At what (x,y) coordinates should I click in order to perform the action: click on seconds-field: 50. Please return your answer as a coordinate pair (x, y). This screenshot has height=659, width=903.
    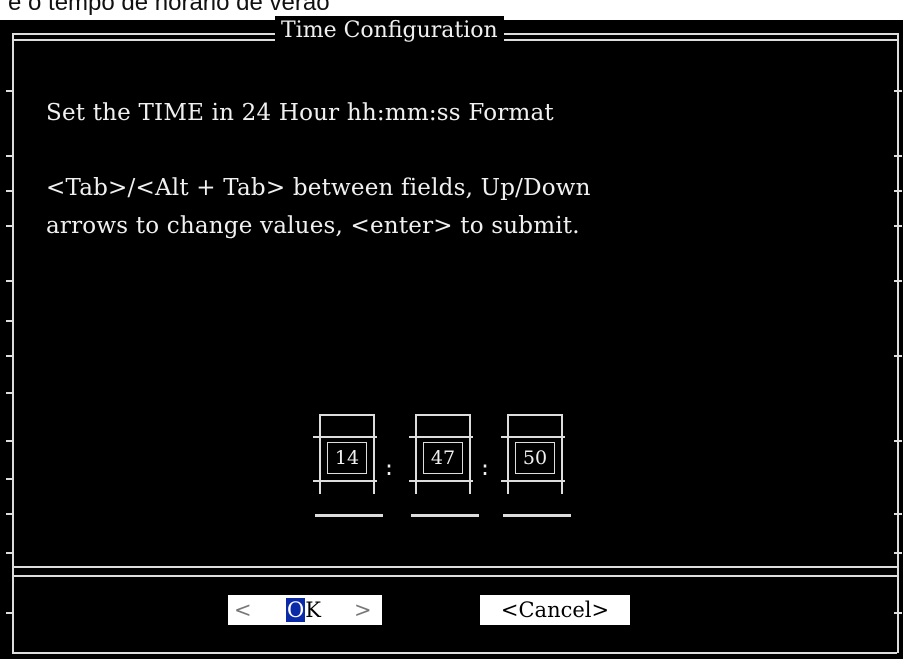
    Looking at the image, I should click on (536, 463).